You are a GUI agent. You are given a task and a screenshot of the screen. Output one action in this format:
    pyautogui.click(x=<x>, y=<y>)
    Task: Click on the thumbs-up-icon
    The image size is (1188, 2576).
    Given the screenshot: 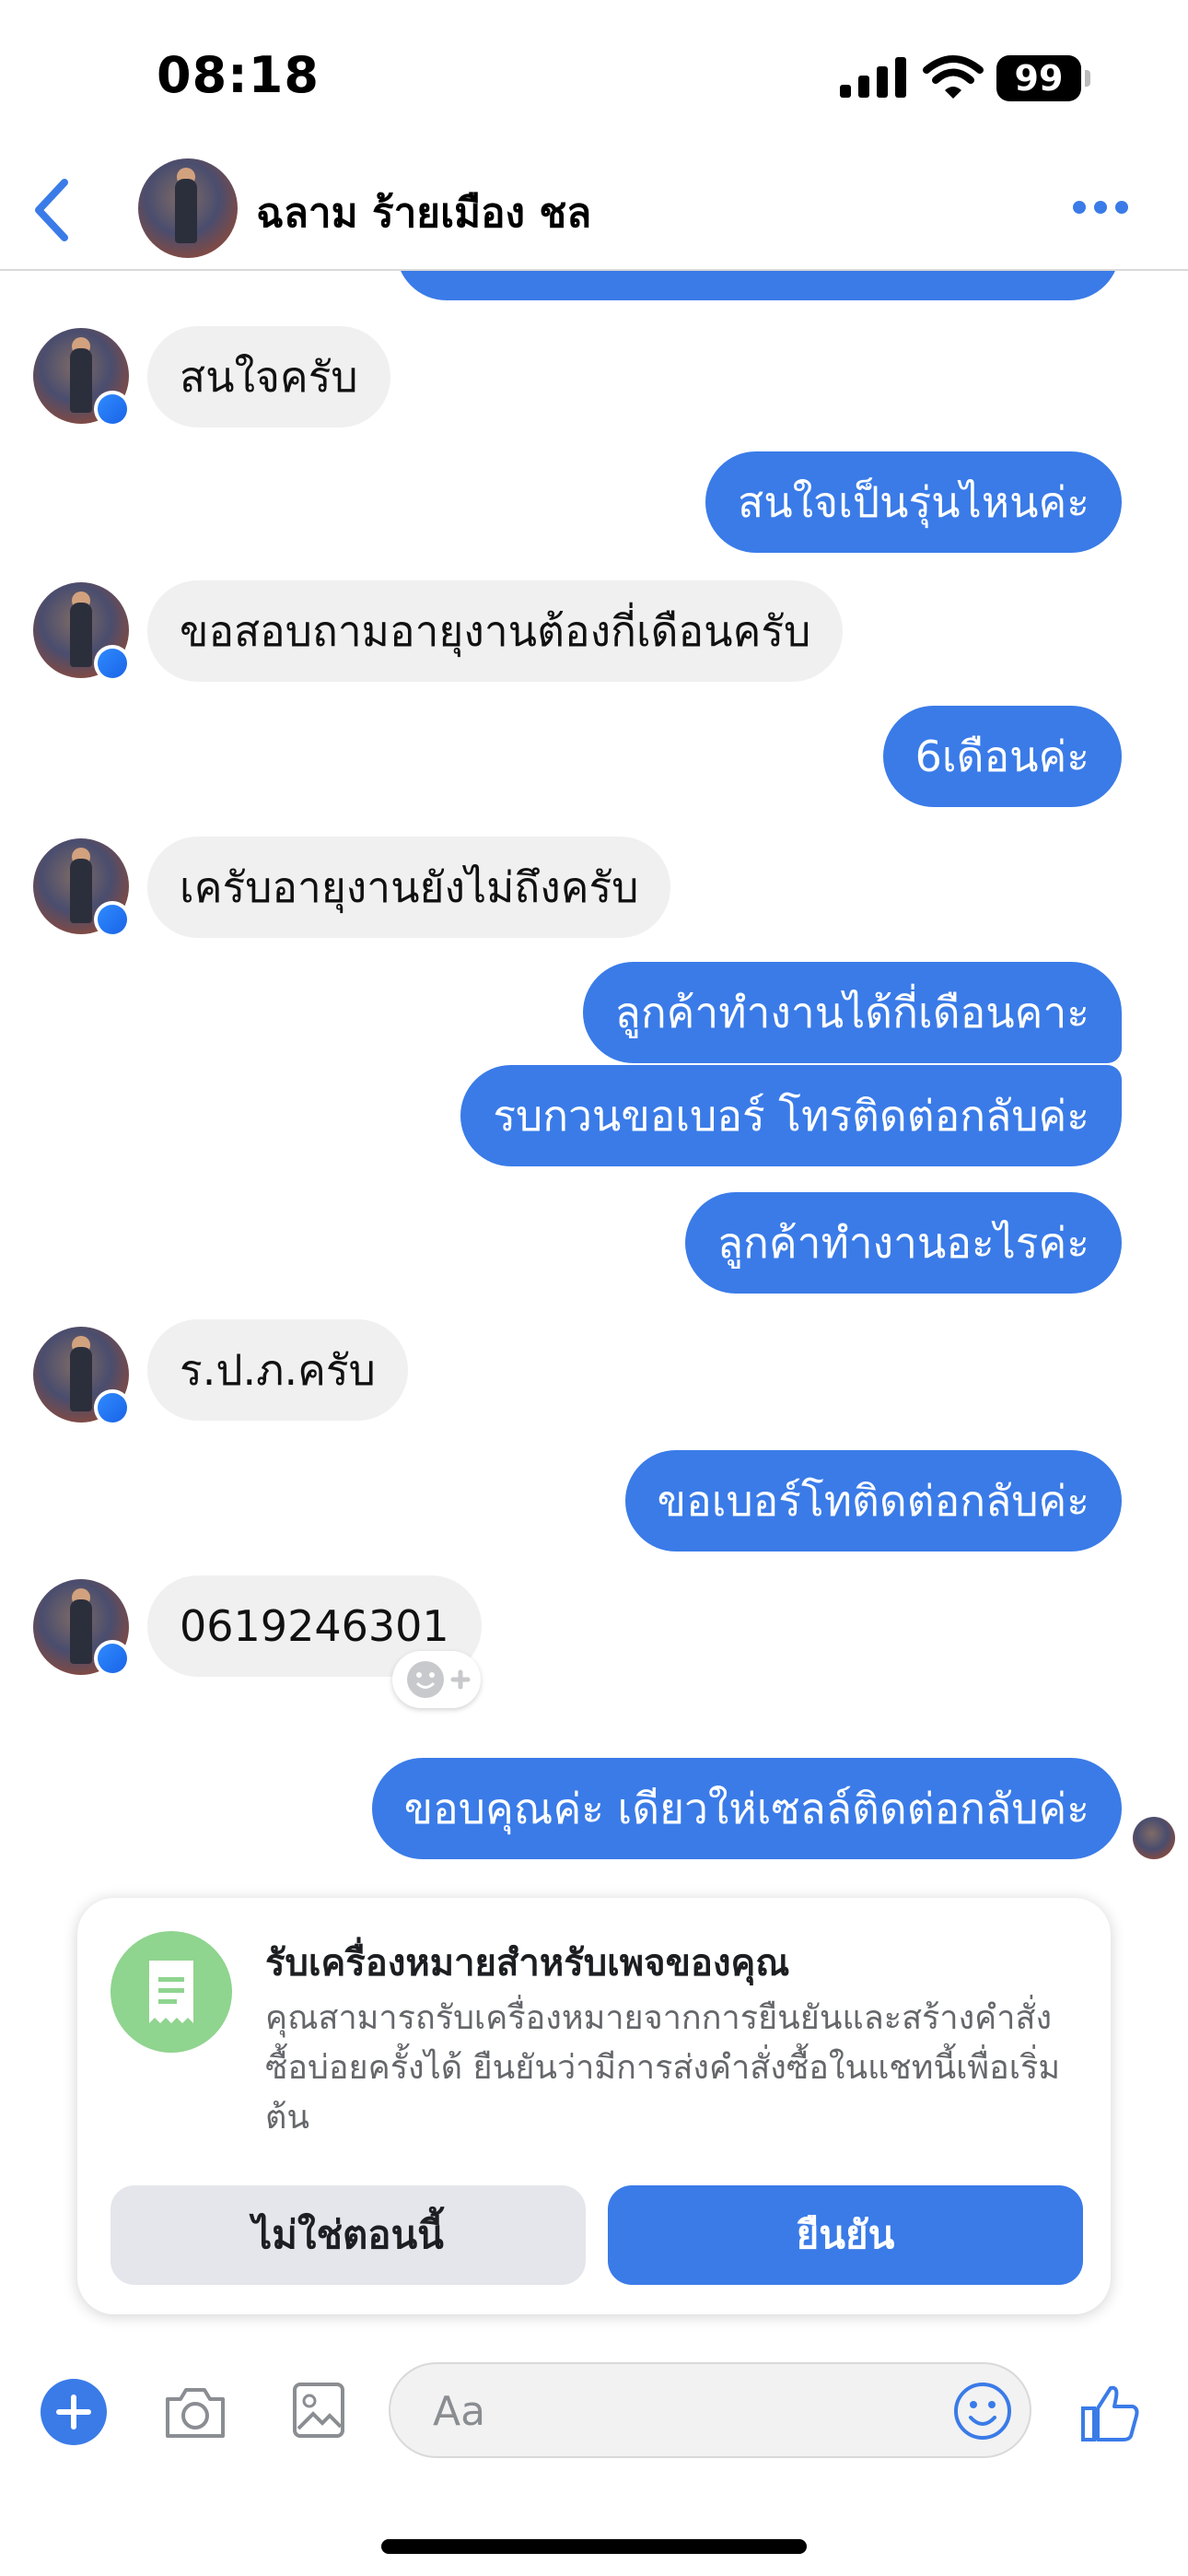 What is the action you would take?
    pyautogui.click(x=1110, y=2413)
    